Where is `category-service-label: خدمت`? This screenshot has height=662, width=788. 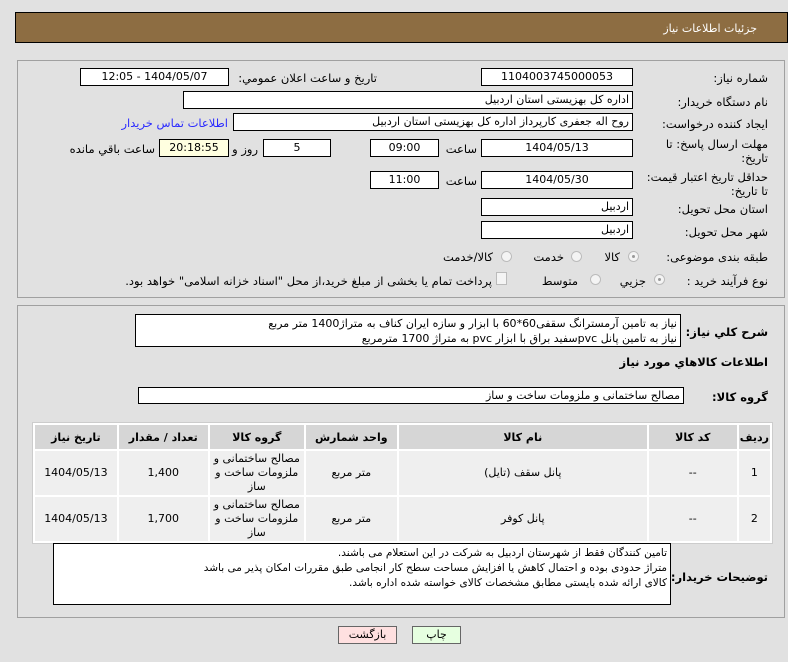
category-service-label: خدمت is located at coordinates (548, 257).